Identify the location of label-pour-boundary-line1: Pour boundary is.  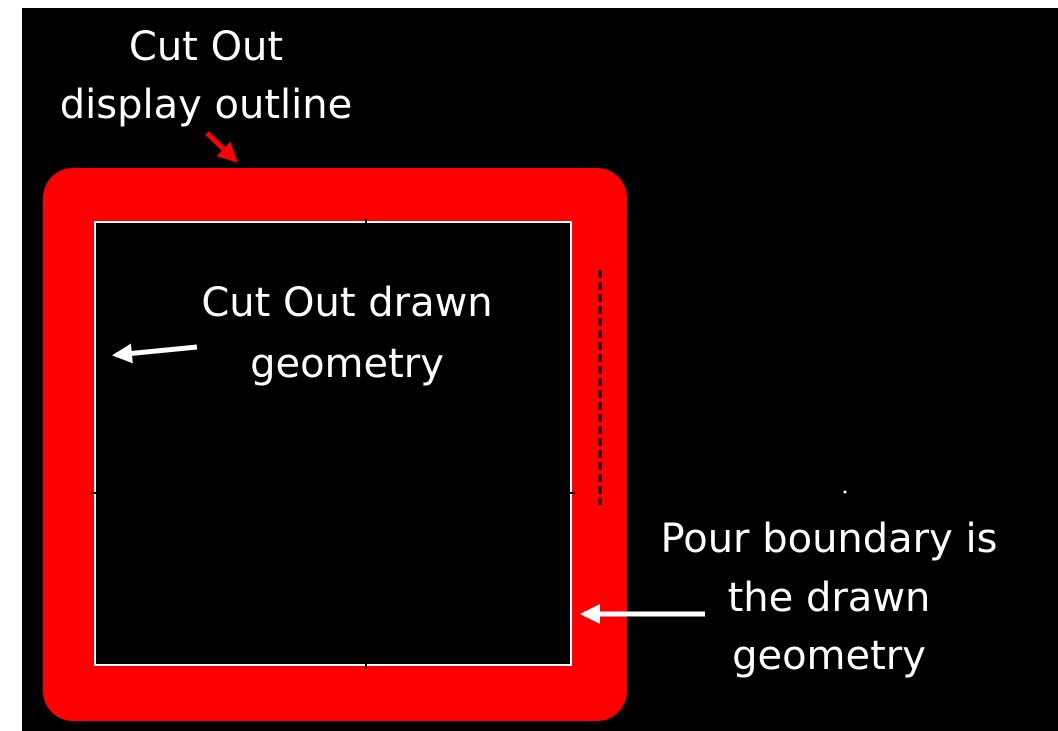
(829, 539).